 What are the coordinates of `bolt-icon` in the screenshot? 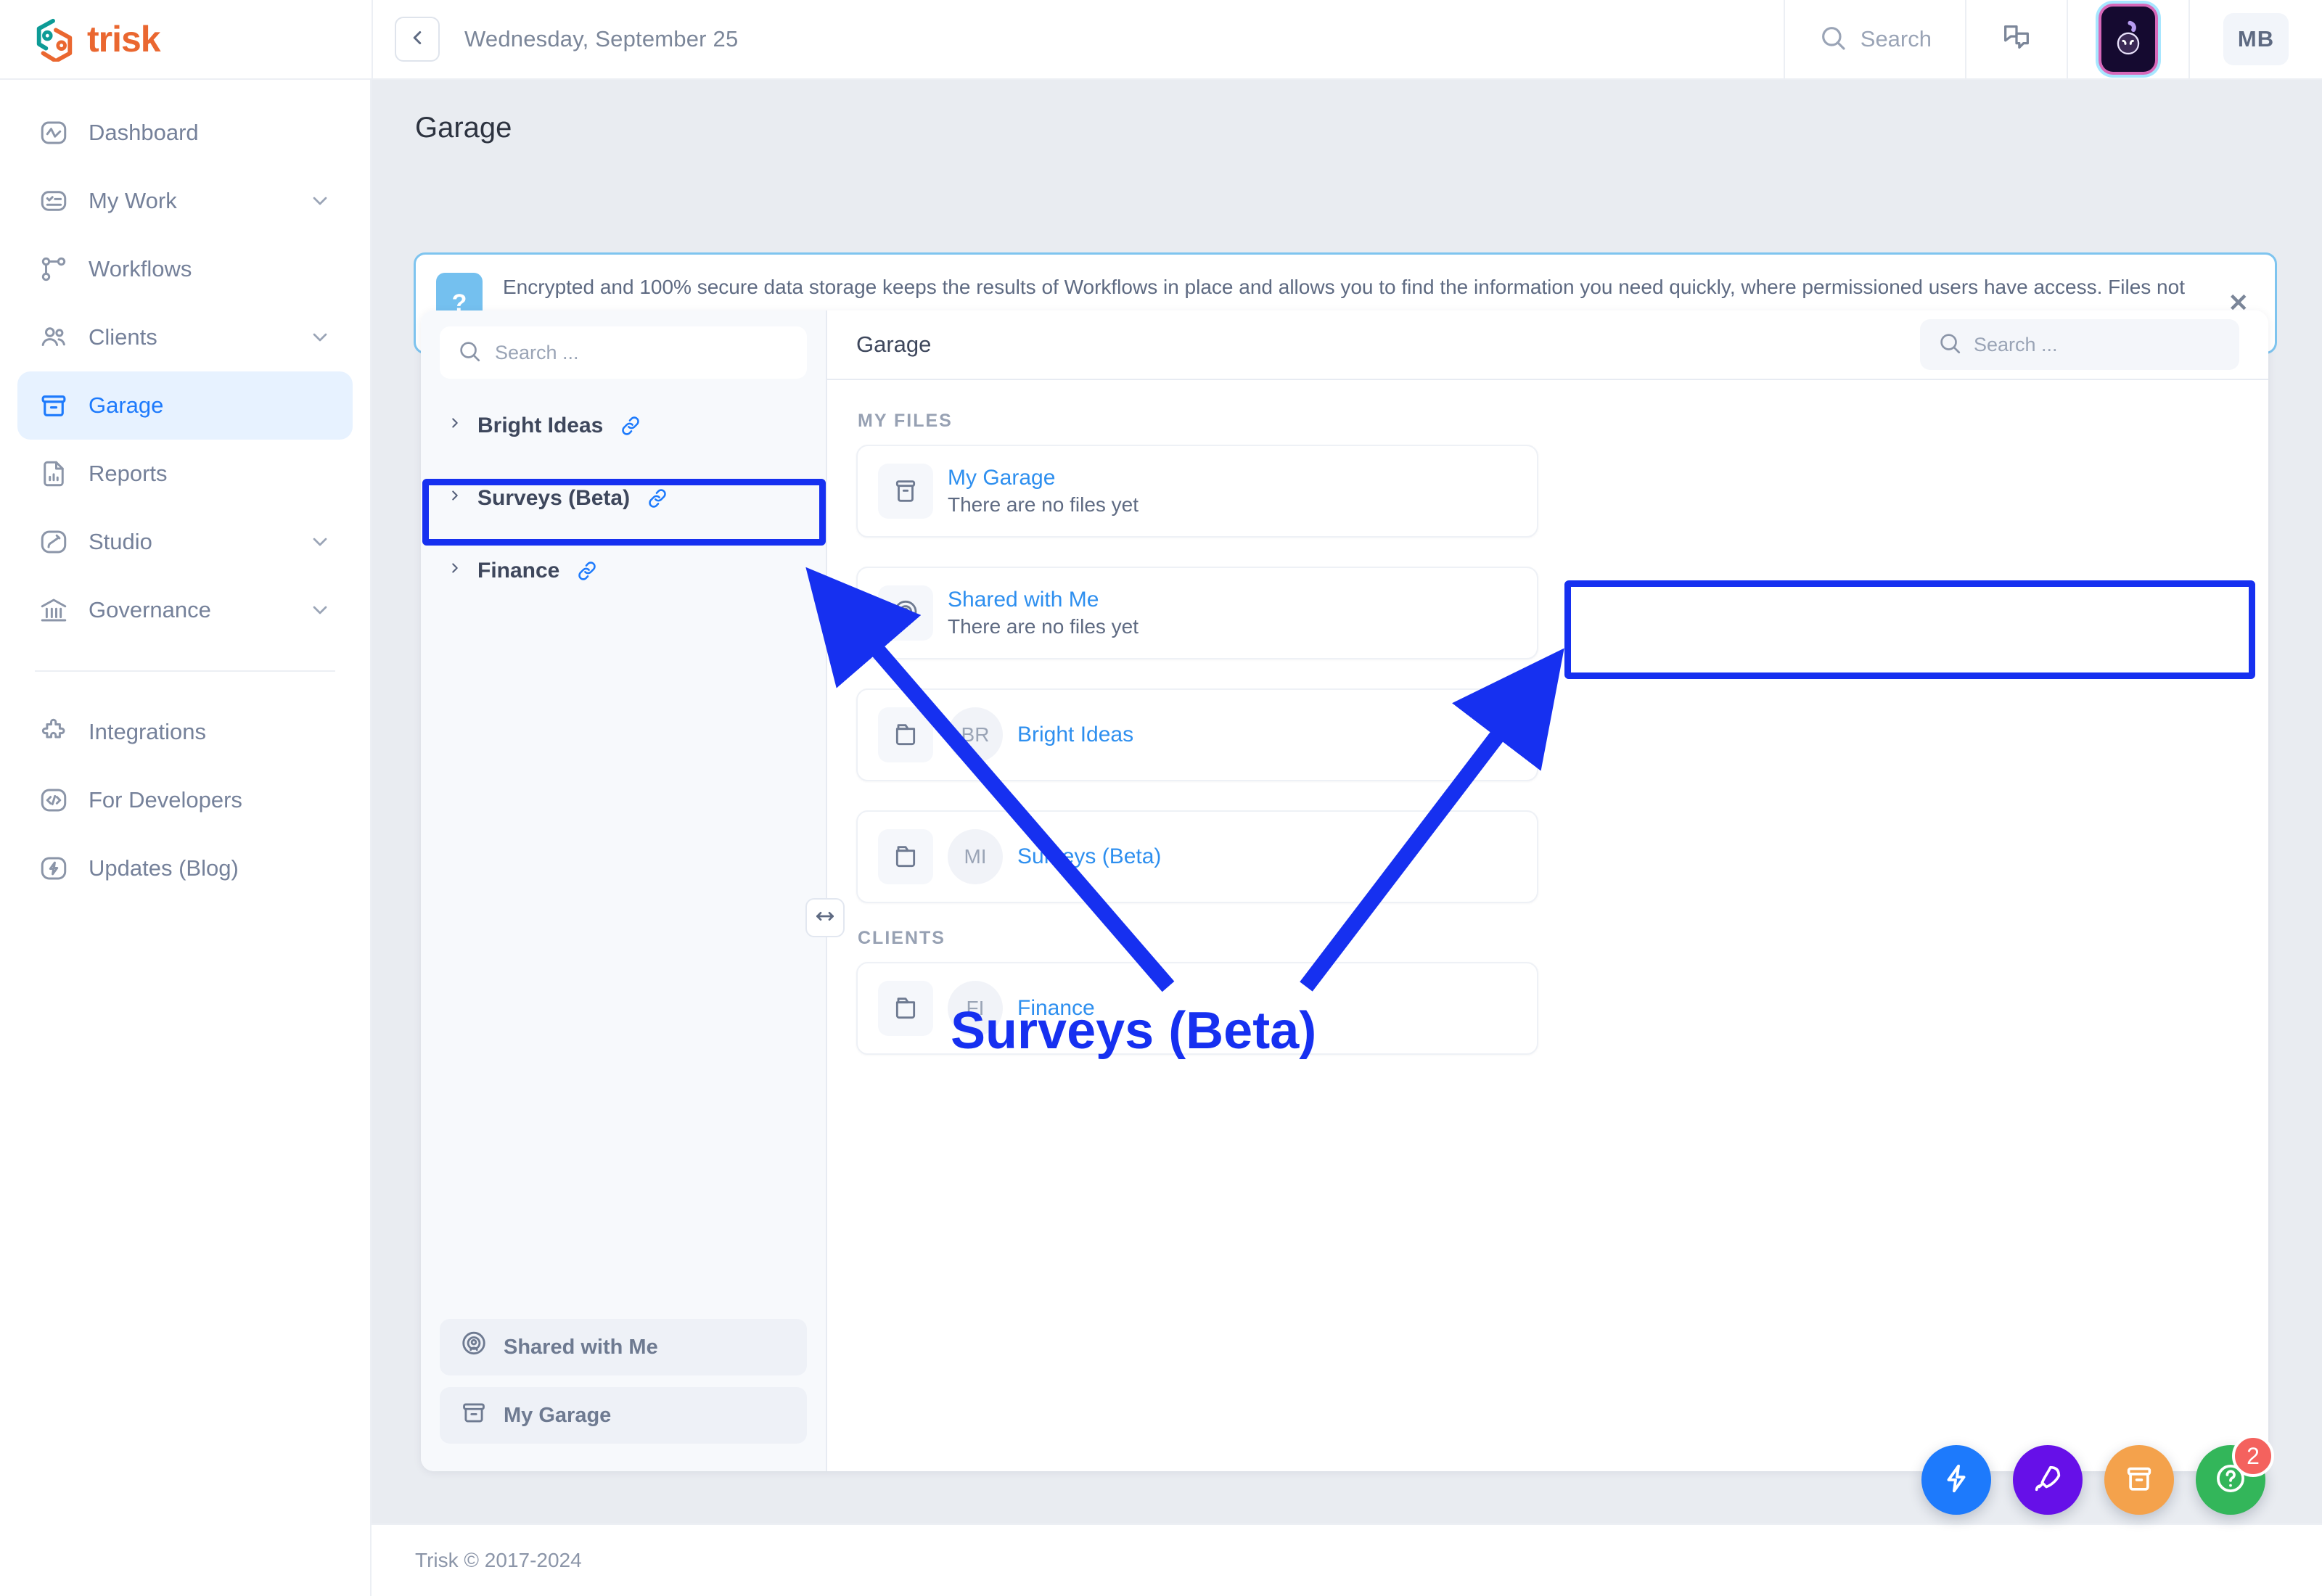 It's located at (54, 868).